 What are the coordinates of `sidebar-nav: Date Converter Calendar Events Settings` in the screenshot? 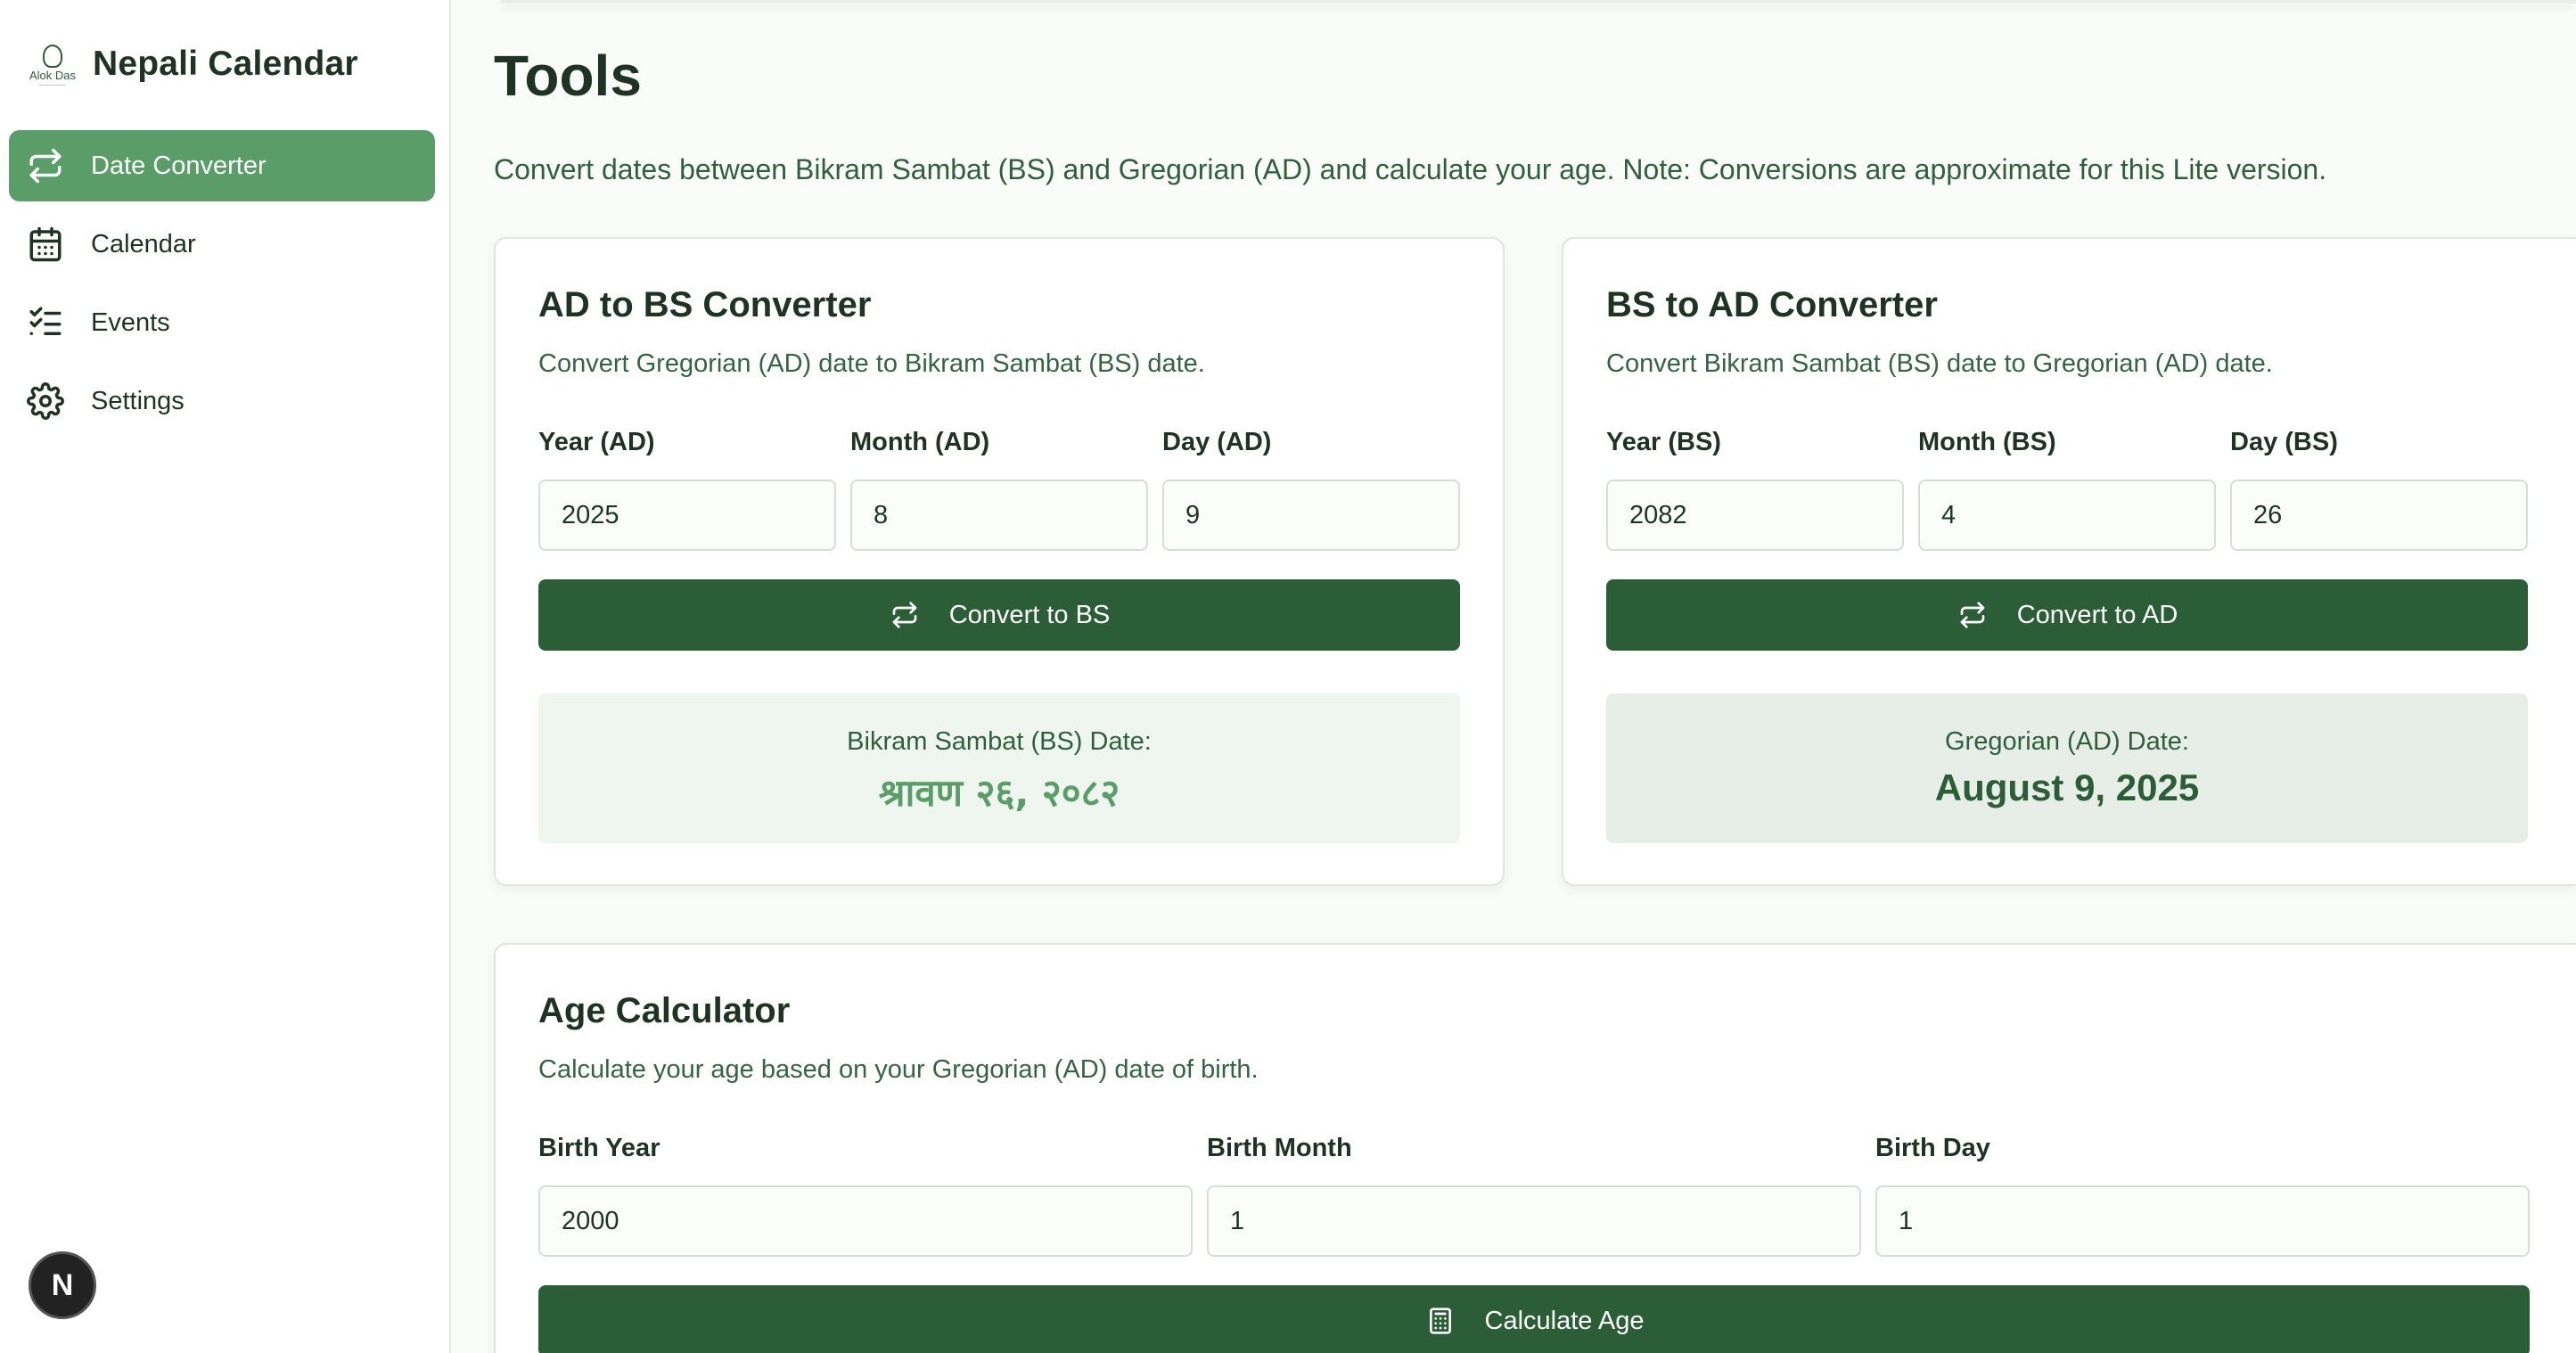 It's located at (222, 287).